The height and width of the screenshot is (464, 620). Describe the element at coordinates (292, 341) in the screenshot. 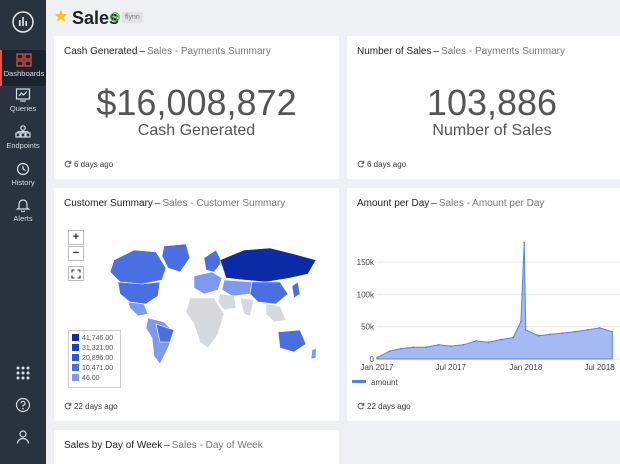

I see `map-region-australia` at that location.